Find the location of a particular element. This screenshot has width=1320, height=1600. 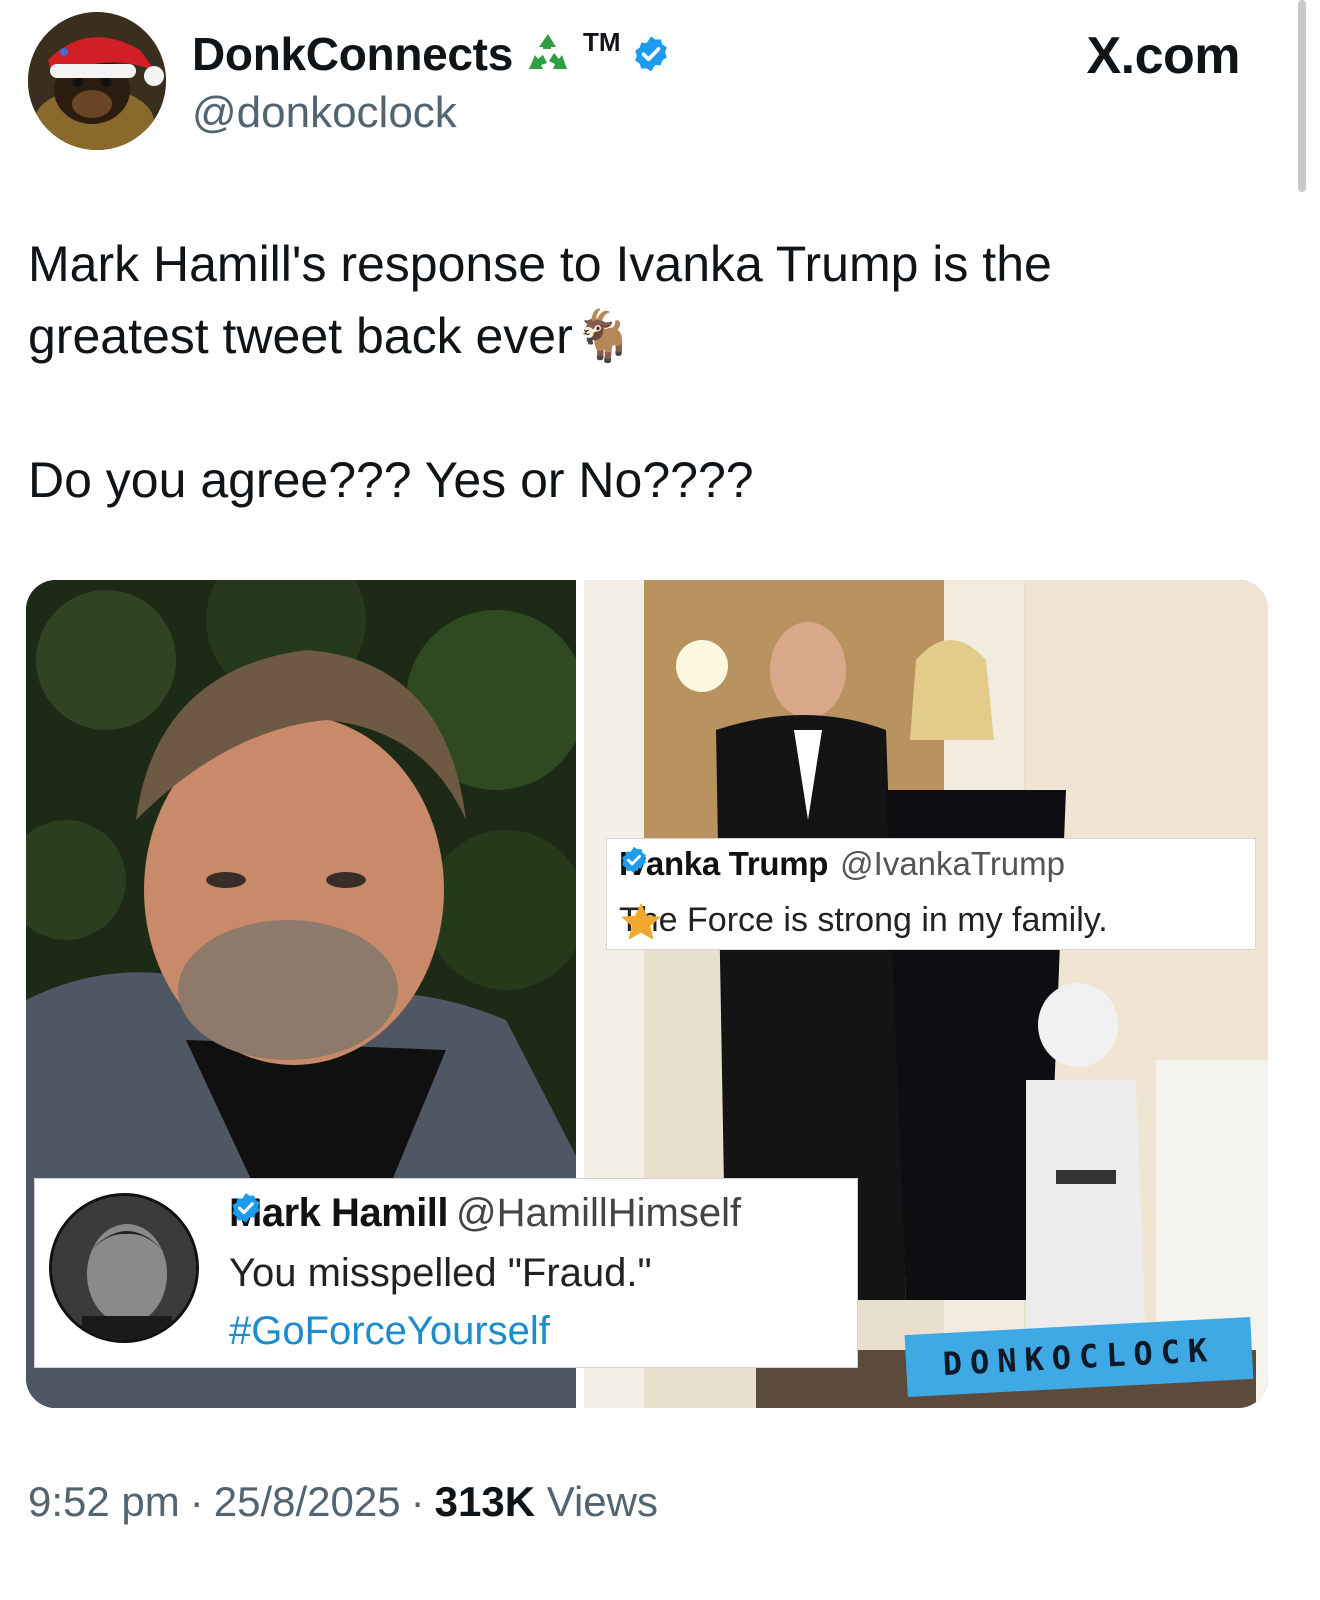

hamill-card-header: Mark Hamill @HamillHimself is located at coordinates (485, 1213).